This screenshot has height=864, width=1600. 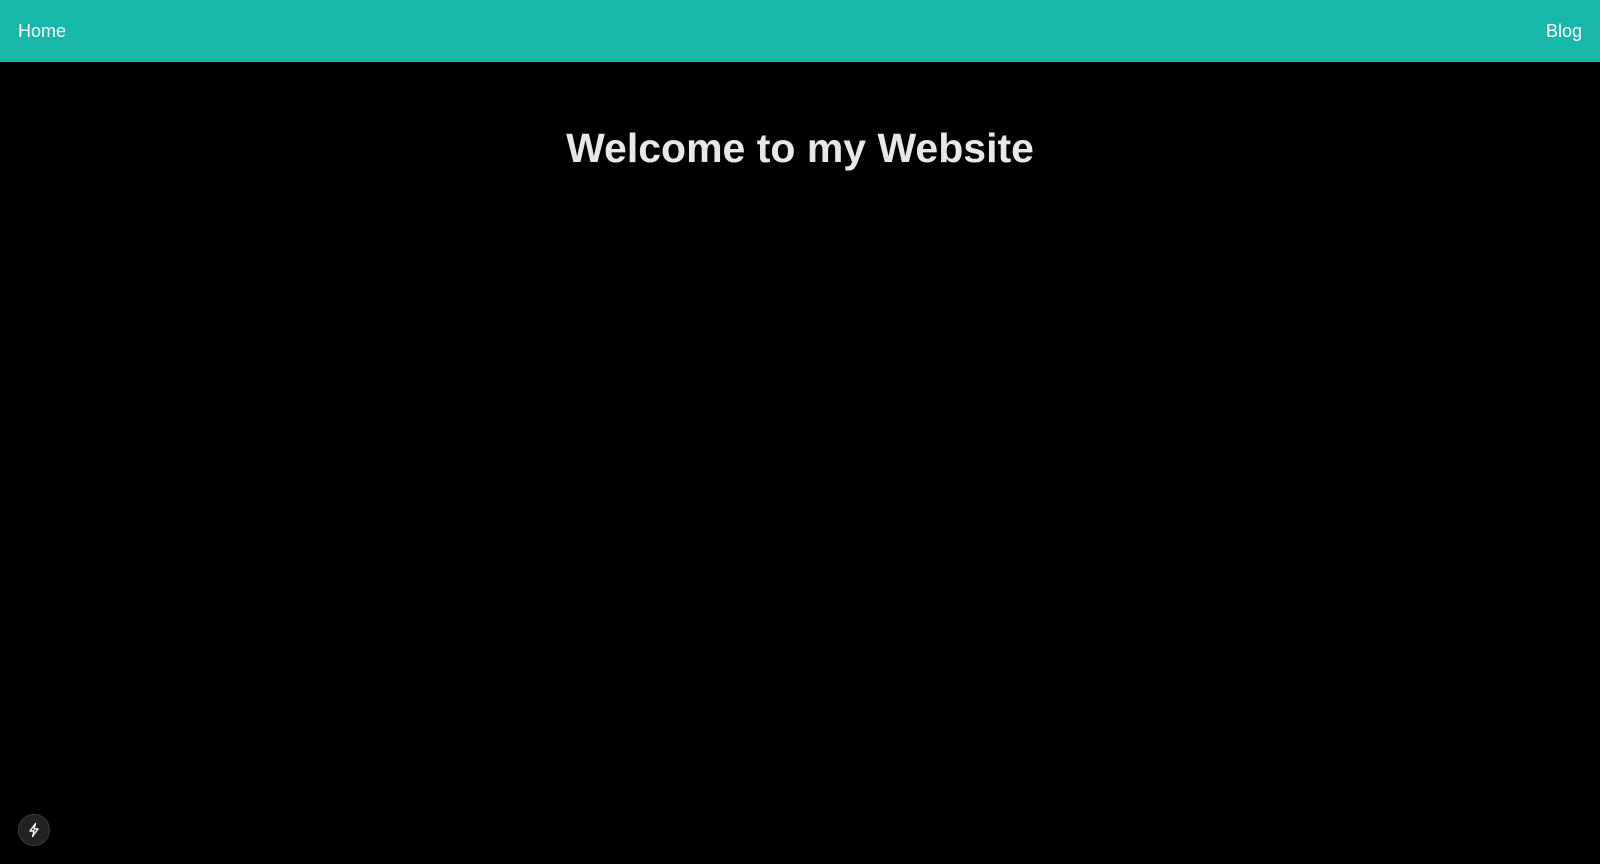 What do you see at coordinates (42, 31) in the screenshot?
I see `nav-link-home: Home` at bounding box center [42, 31].